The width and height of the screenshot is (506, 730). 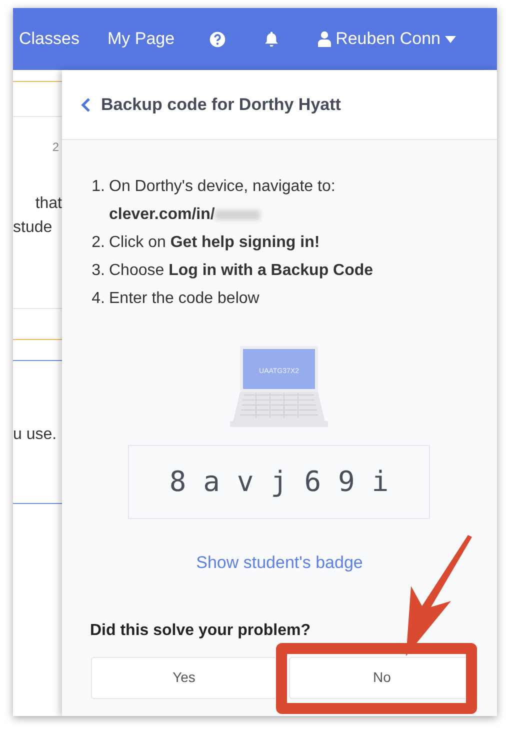 I want to click on nav-link: Classes, so click(x=49, y=39).